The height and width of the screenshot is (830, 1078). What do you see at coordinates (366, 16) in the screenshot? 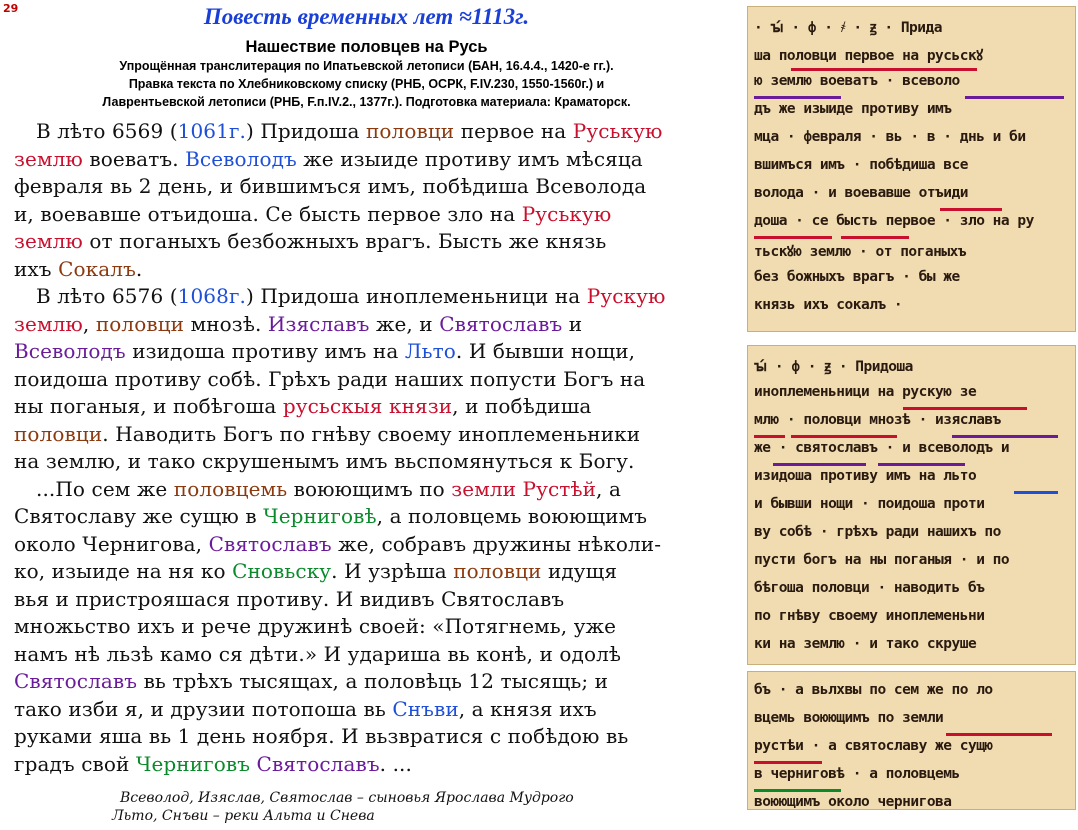
I see `page-title: Повесть временных лет ≈1113г.` at bounding box center [366, 16].